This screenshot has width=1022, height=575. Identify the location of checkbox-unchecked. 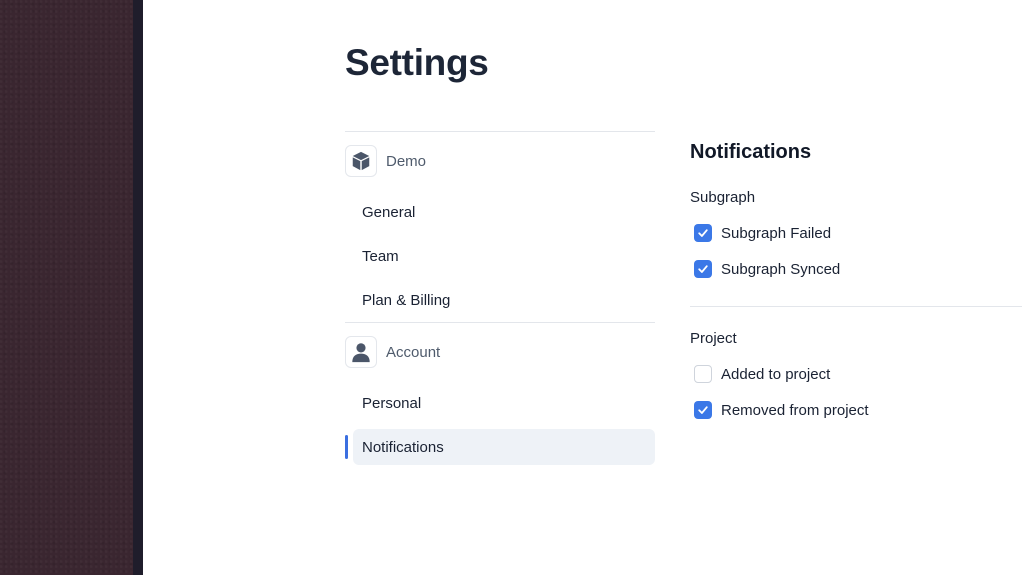
(703, 374).